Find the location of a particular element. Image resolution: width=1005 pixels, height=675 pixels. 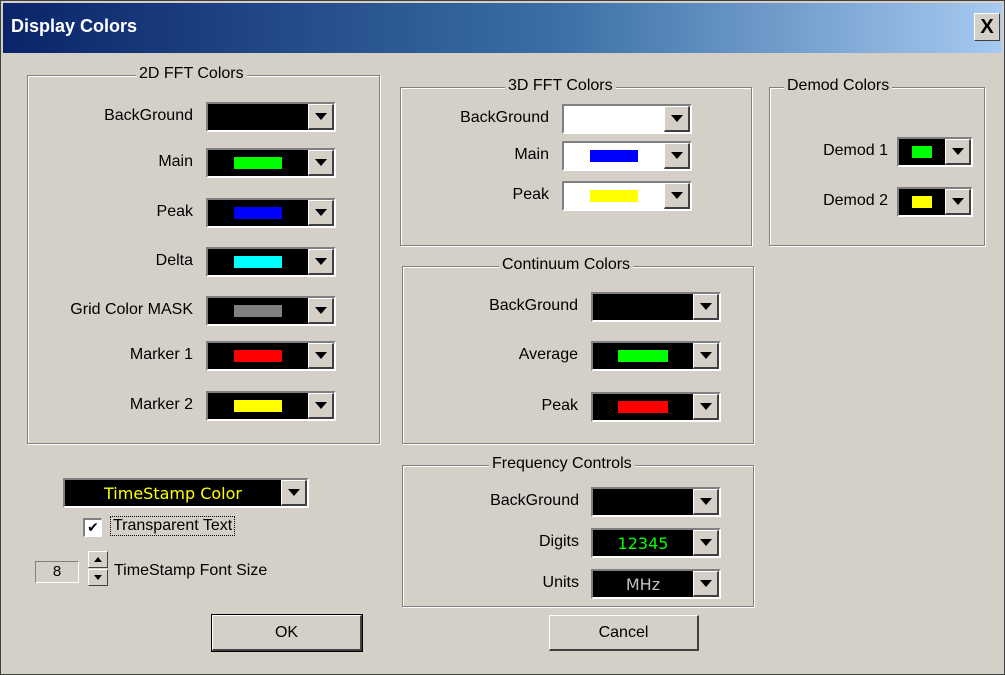

fft2d-marker-1-combo is located at coordinates (271, 356).